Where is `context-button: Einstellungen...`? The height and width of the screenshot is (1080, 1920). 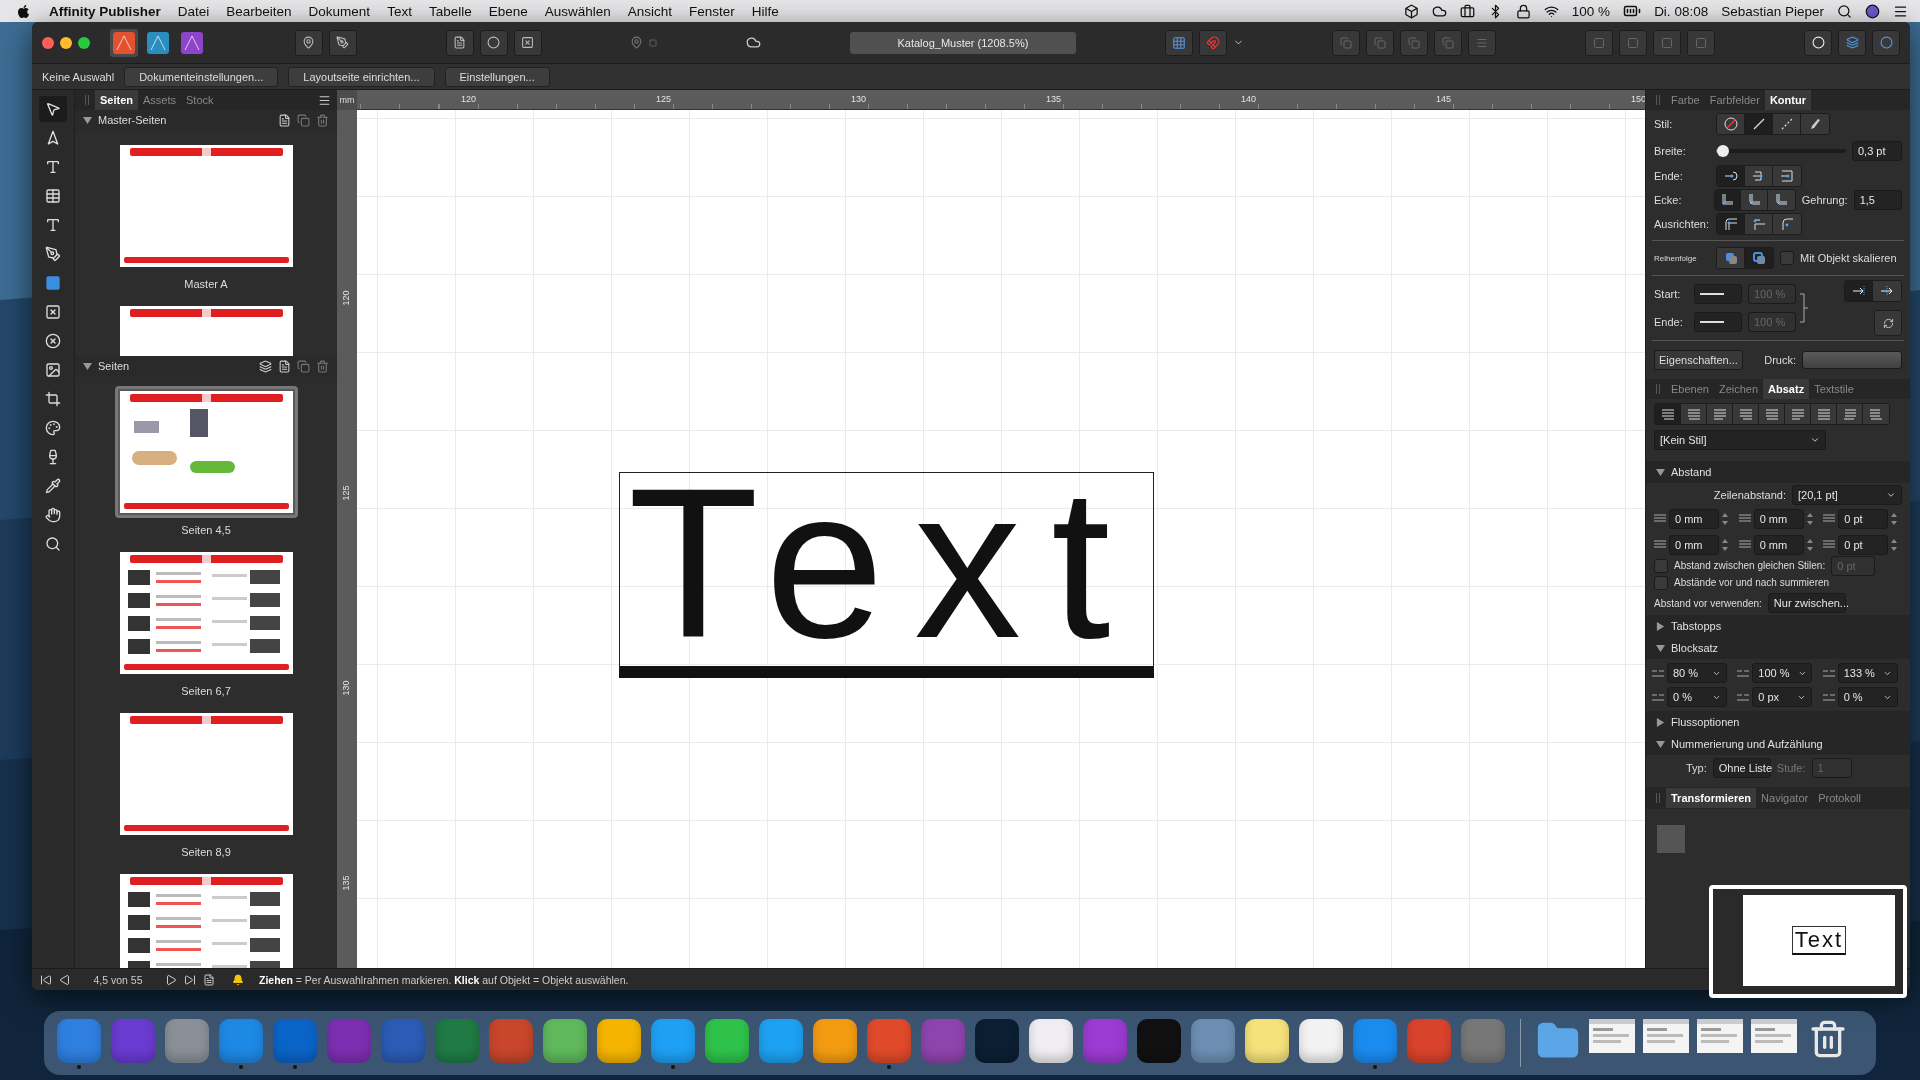
context-button: Einstellungen... is located at coordinates (497, 76).